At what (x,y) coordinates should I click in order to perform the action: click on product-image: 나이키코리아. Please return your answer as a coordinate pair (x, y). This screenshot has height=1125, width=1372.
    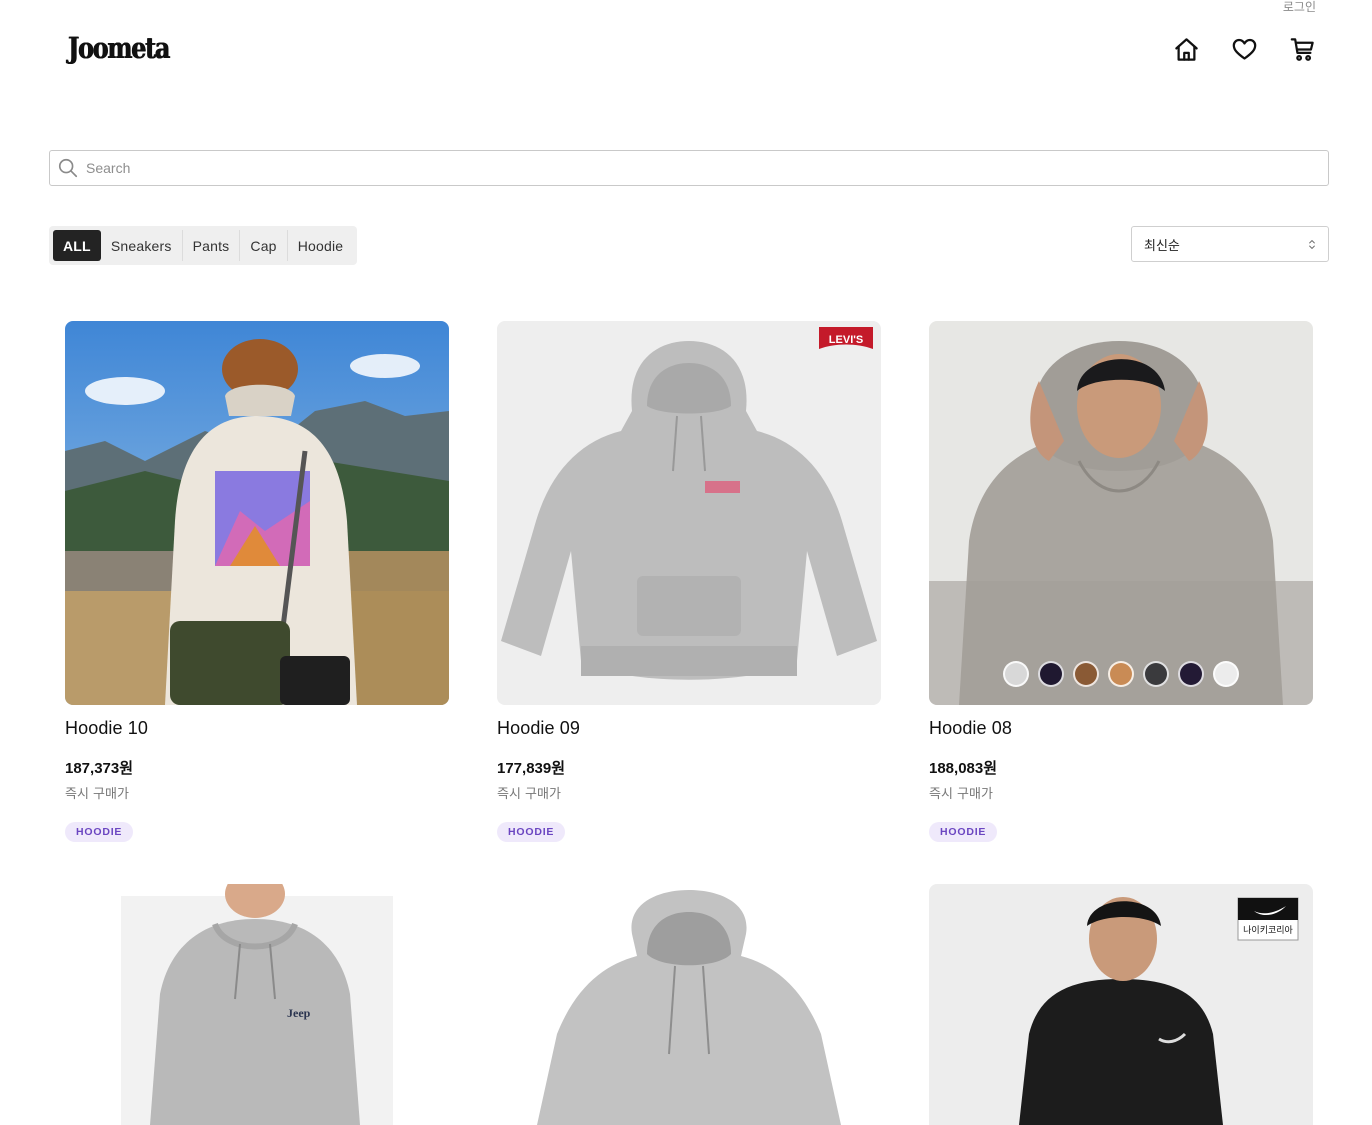
    Looking at the image, I should click on (1121, 1004).